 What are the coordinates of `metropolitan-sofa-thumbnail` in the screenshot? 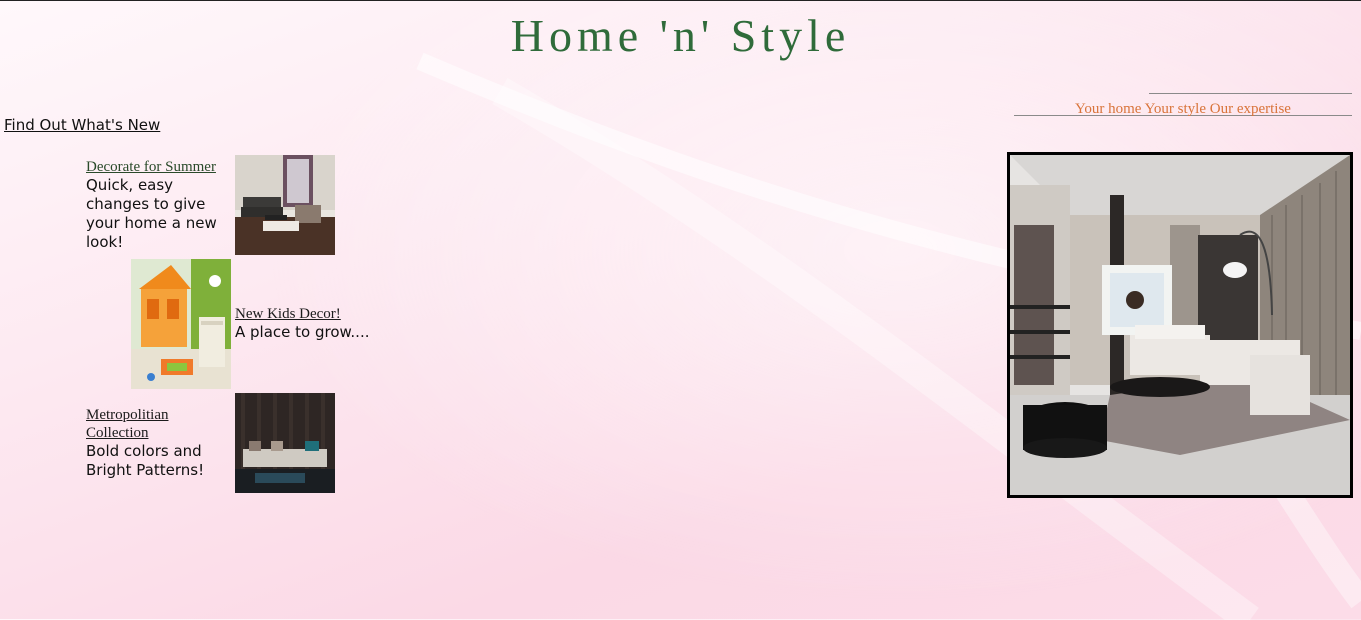 It's located at (285, 443).